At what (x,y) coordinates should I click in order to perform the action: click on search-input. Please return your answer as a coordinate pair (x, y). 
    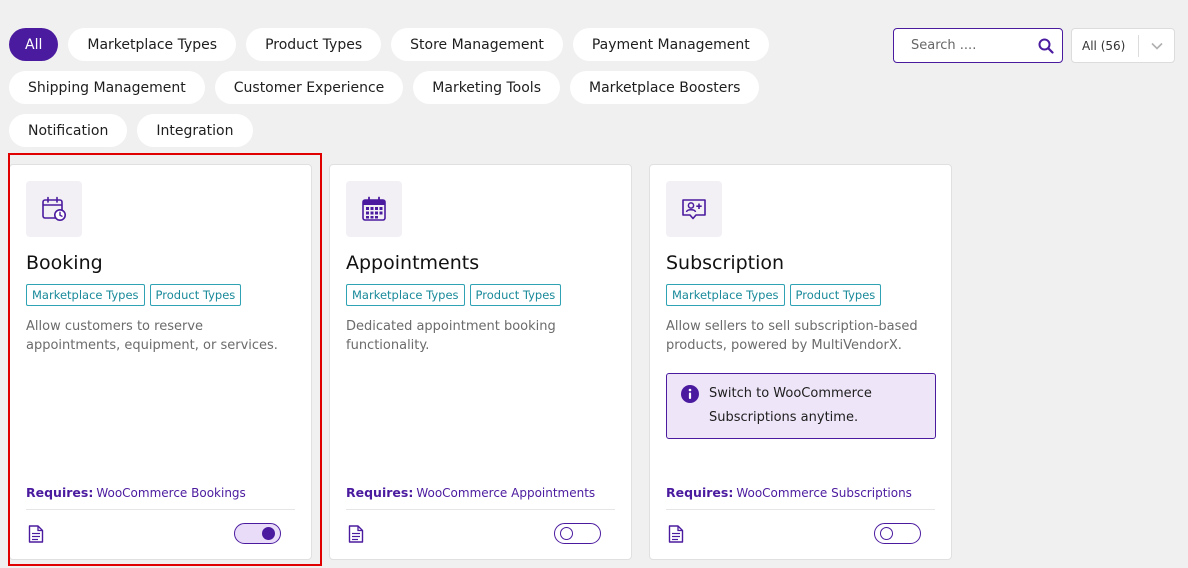
    Looking at the image, I should click on (968, 45).